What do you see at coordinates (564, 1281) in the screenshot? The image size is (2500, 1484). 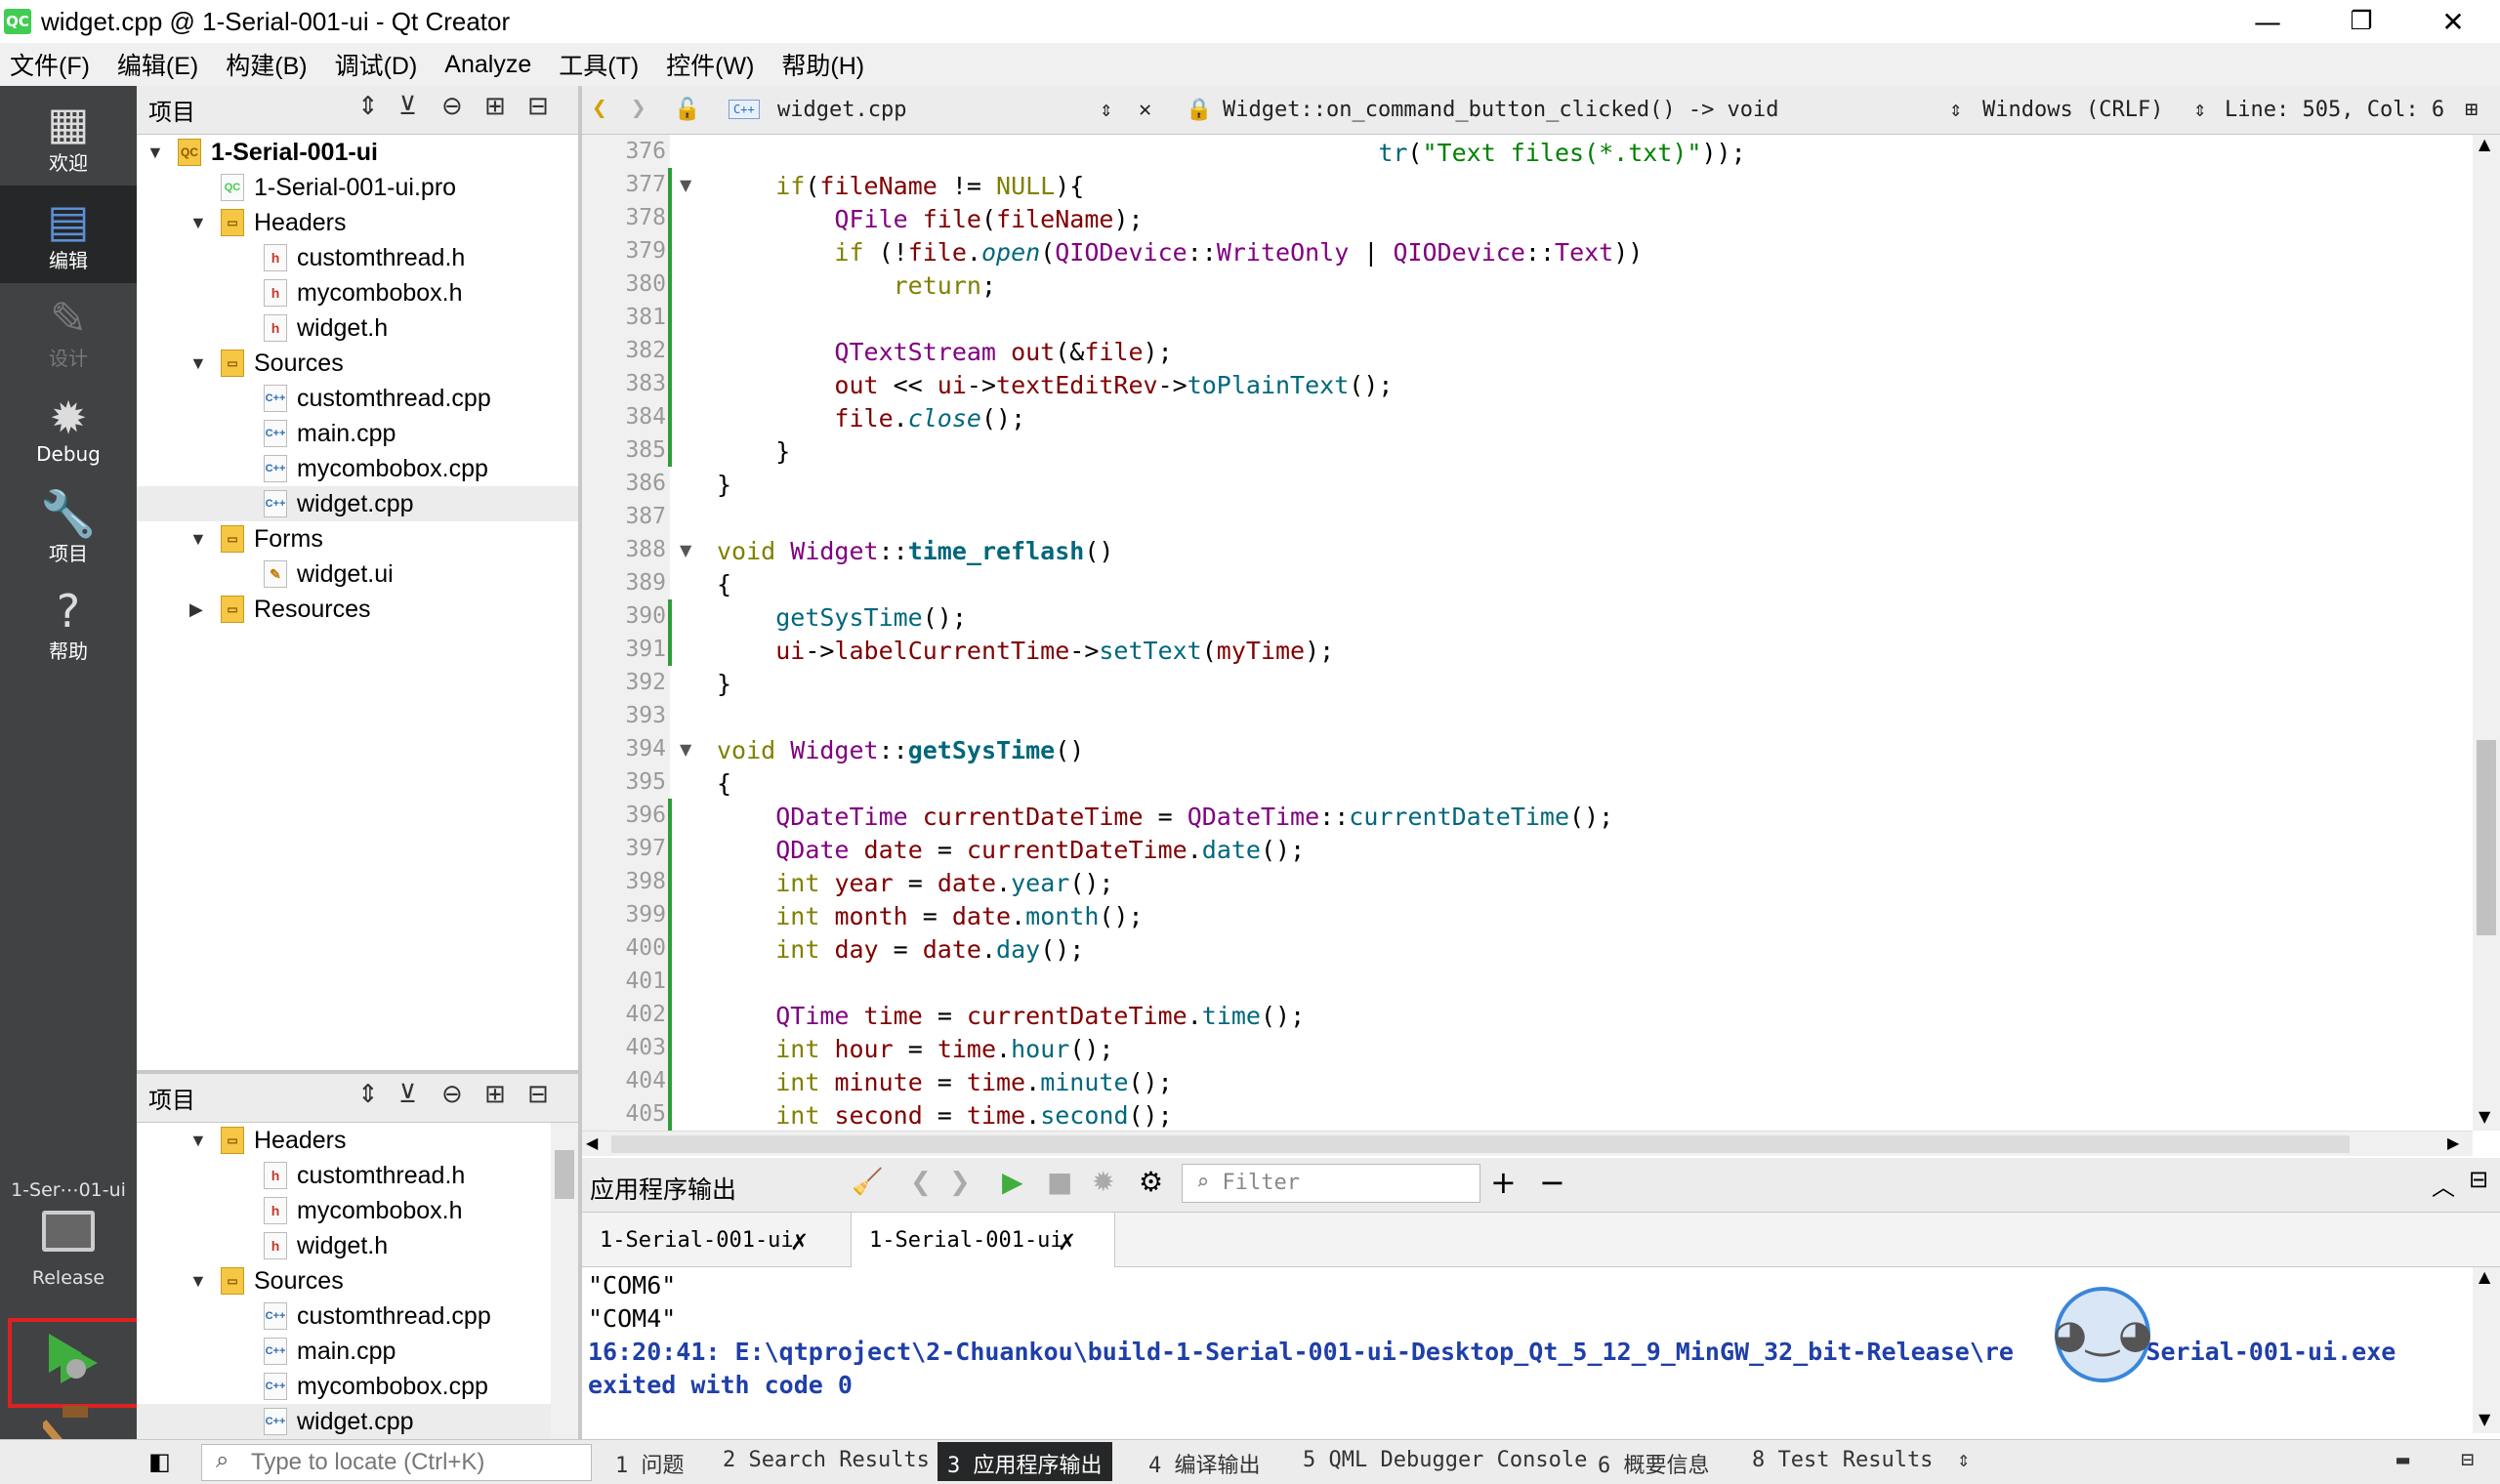 I see `tree-scrollbar` at bounding box center [564, 1281].